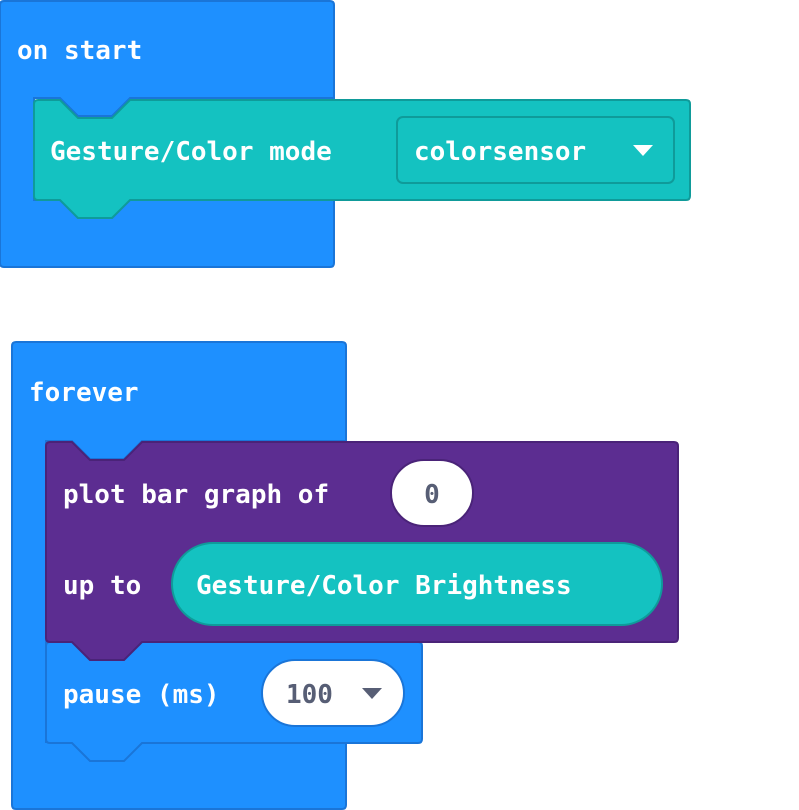  Describe the element at coordinates (84, 393) in the screenshot. I see `forever-label: forever` at that location.